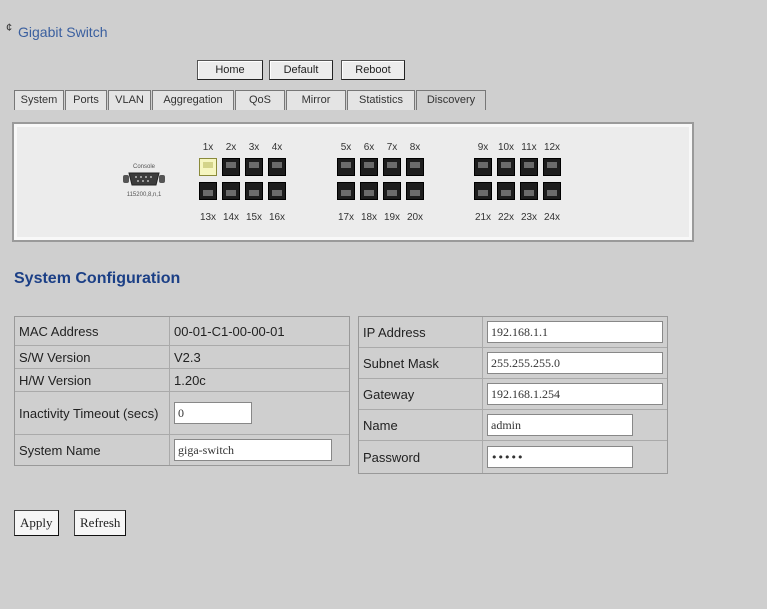 The width and height of the screenshot is (767, 609). I want to click on name-input, so click(560, 425).